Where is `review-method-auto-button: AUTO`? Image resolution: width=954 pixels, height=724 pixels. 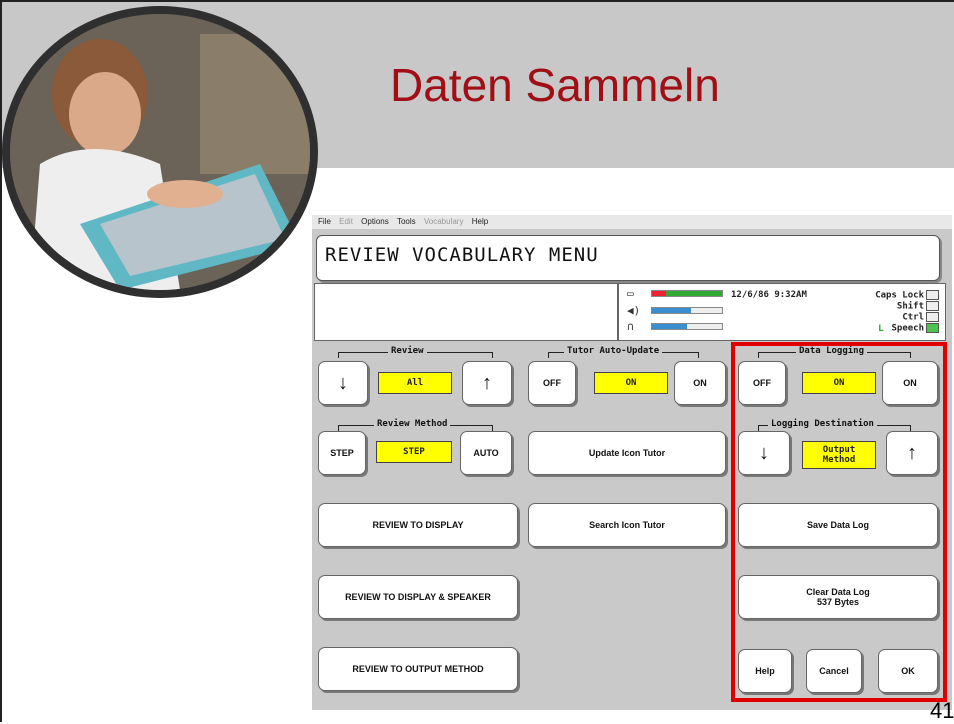 review-method-auto-button: AUTO is located at coordinates (486, 453).